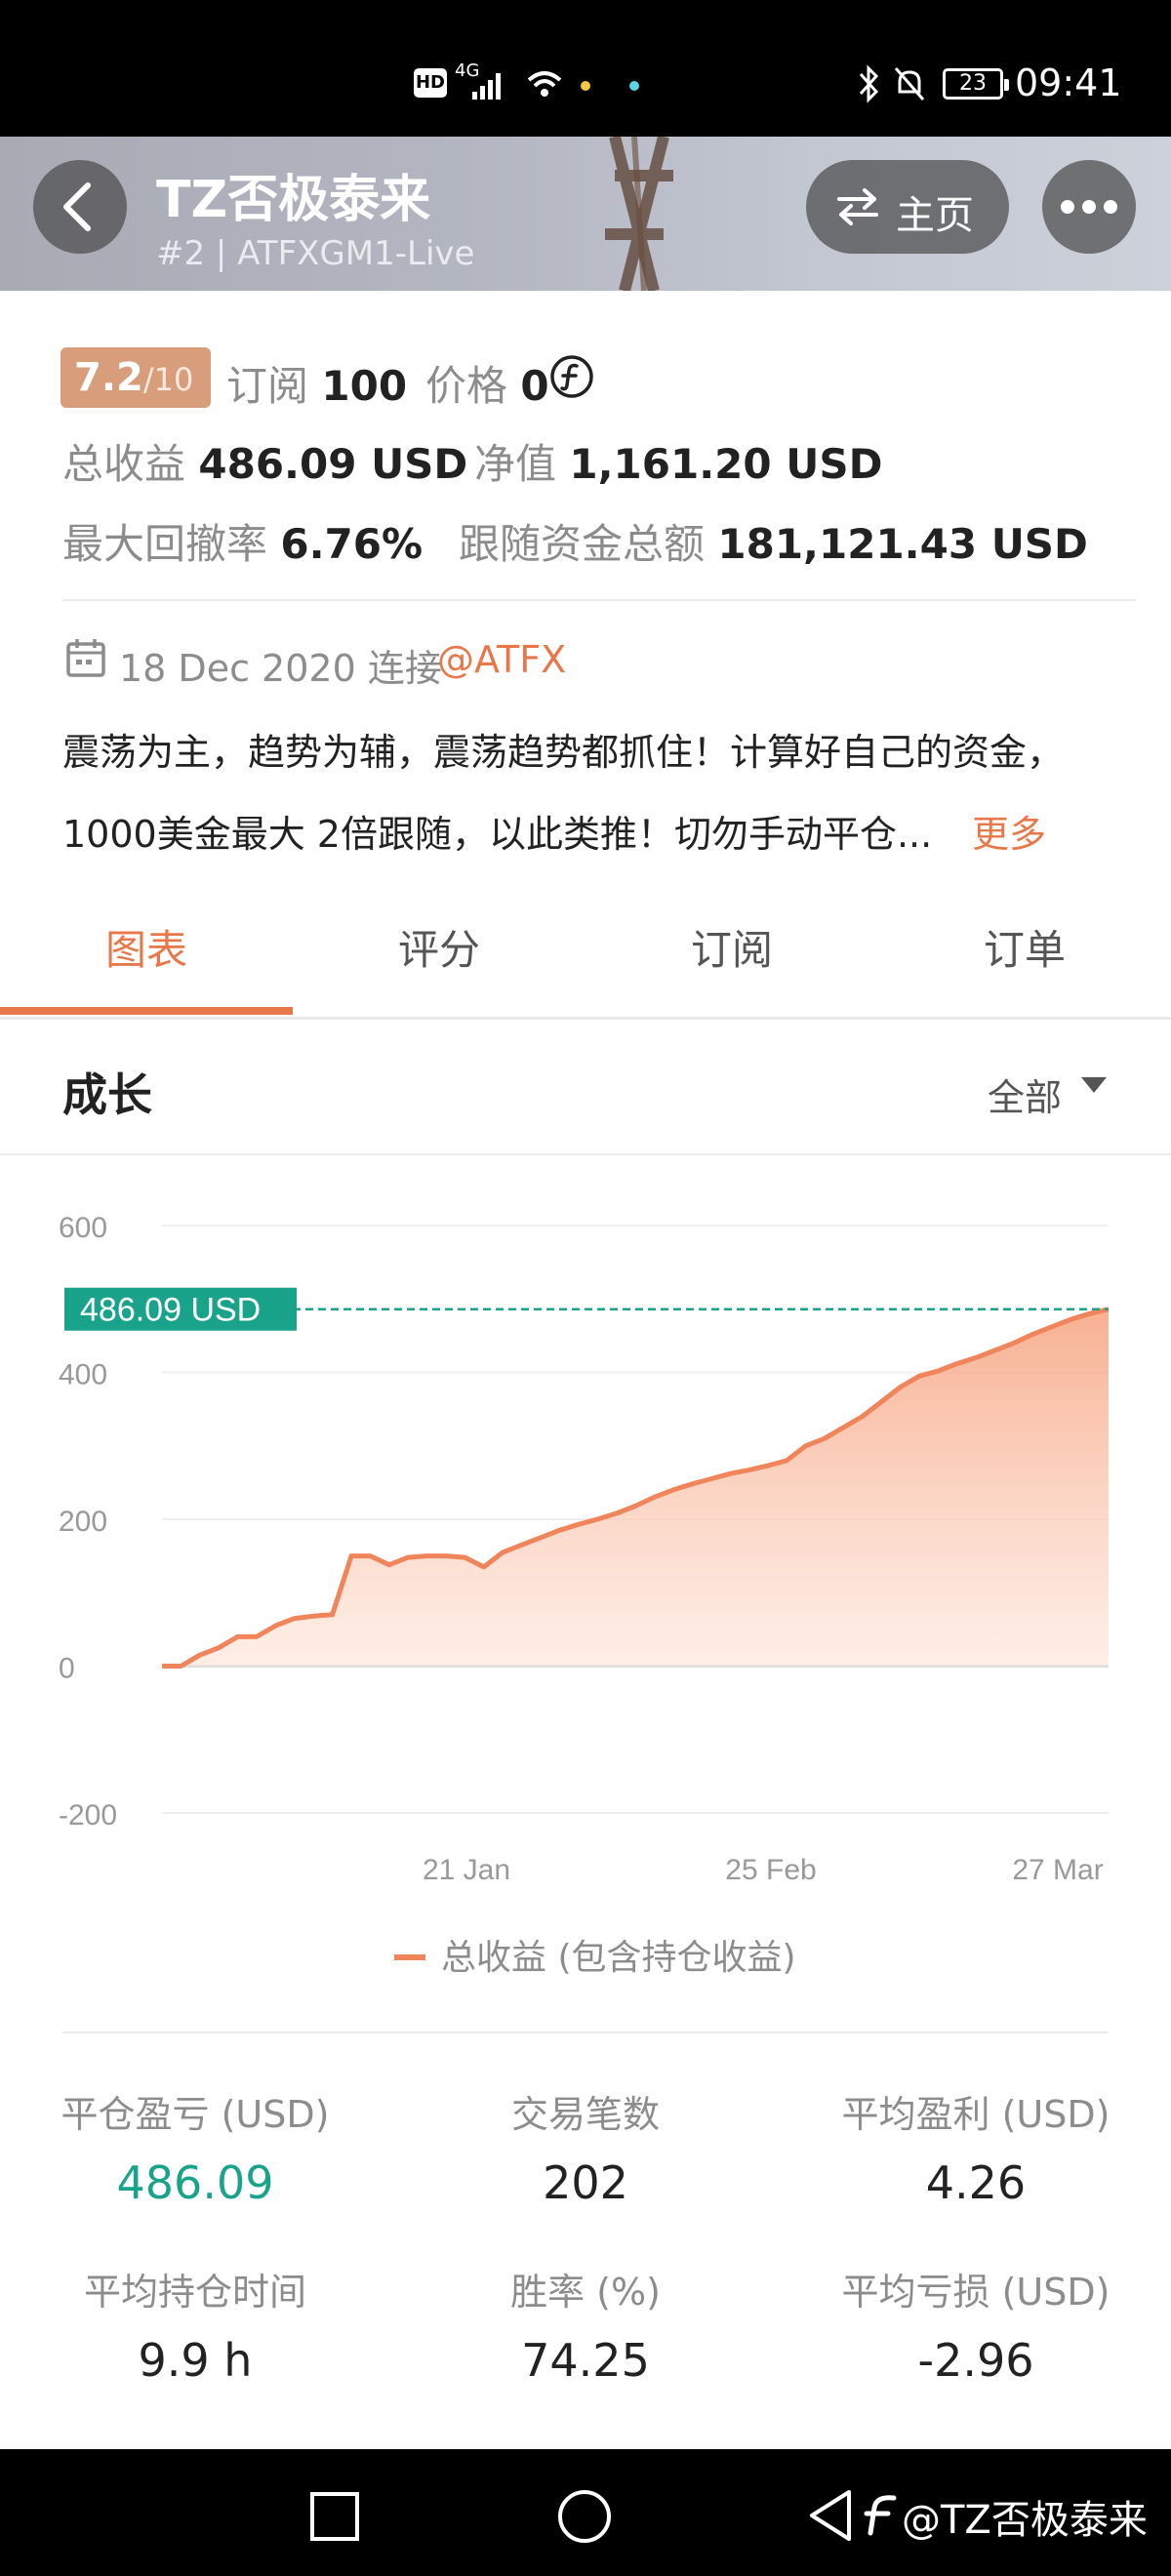  I want to click on wifi-icon, so click(544, 84).